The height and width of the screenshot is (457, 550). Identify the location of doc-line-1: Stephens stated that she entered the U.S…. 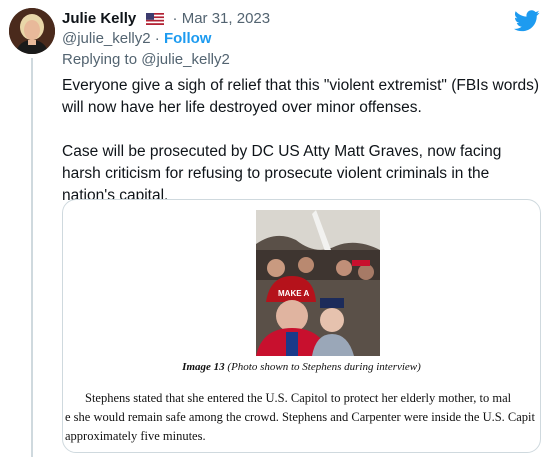
(298, 398).